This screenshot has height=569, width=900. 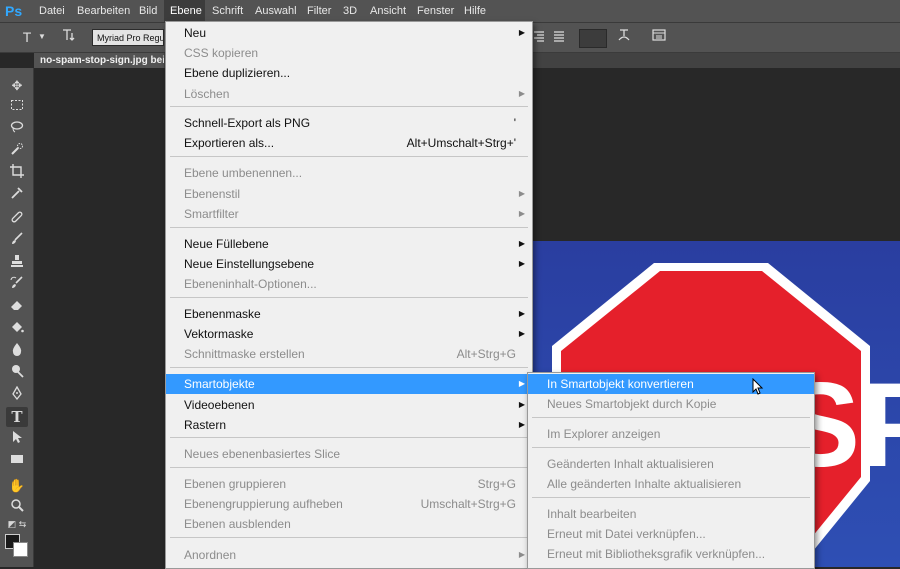 What do you see at coordinates (17, 524) in the screenshot?
I see `default-colors-icon: ◩ ⇆` at bounding box center [17, 524].